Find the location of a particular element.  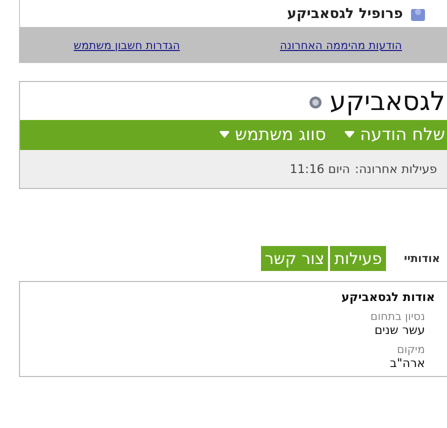

field-label: מיקום is located at coordinates (410, 349).